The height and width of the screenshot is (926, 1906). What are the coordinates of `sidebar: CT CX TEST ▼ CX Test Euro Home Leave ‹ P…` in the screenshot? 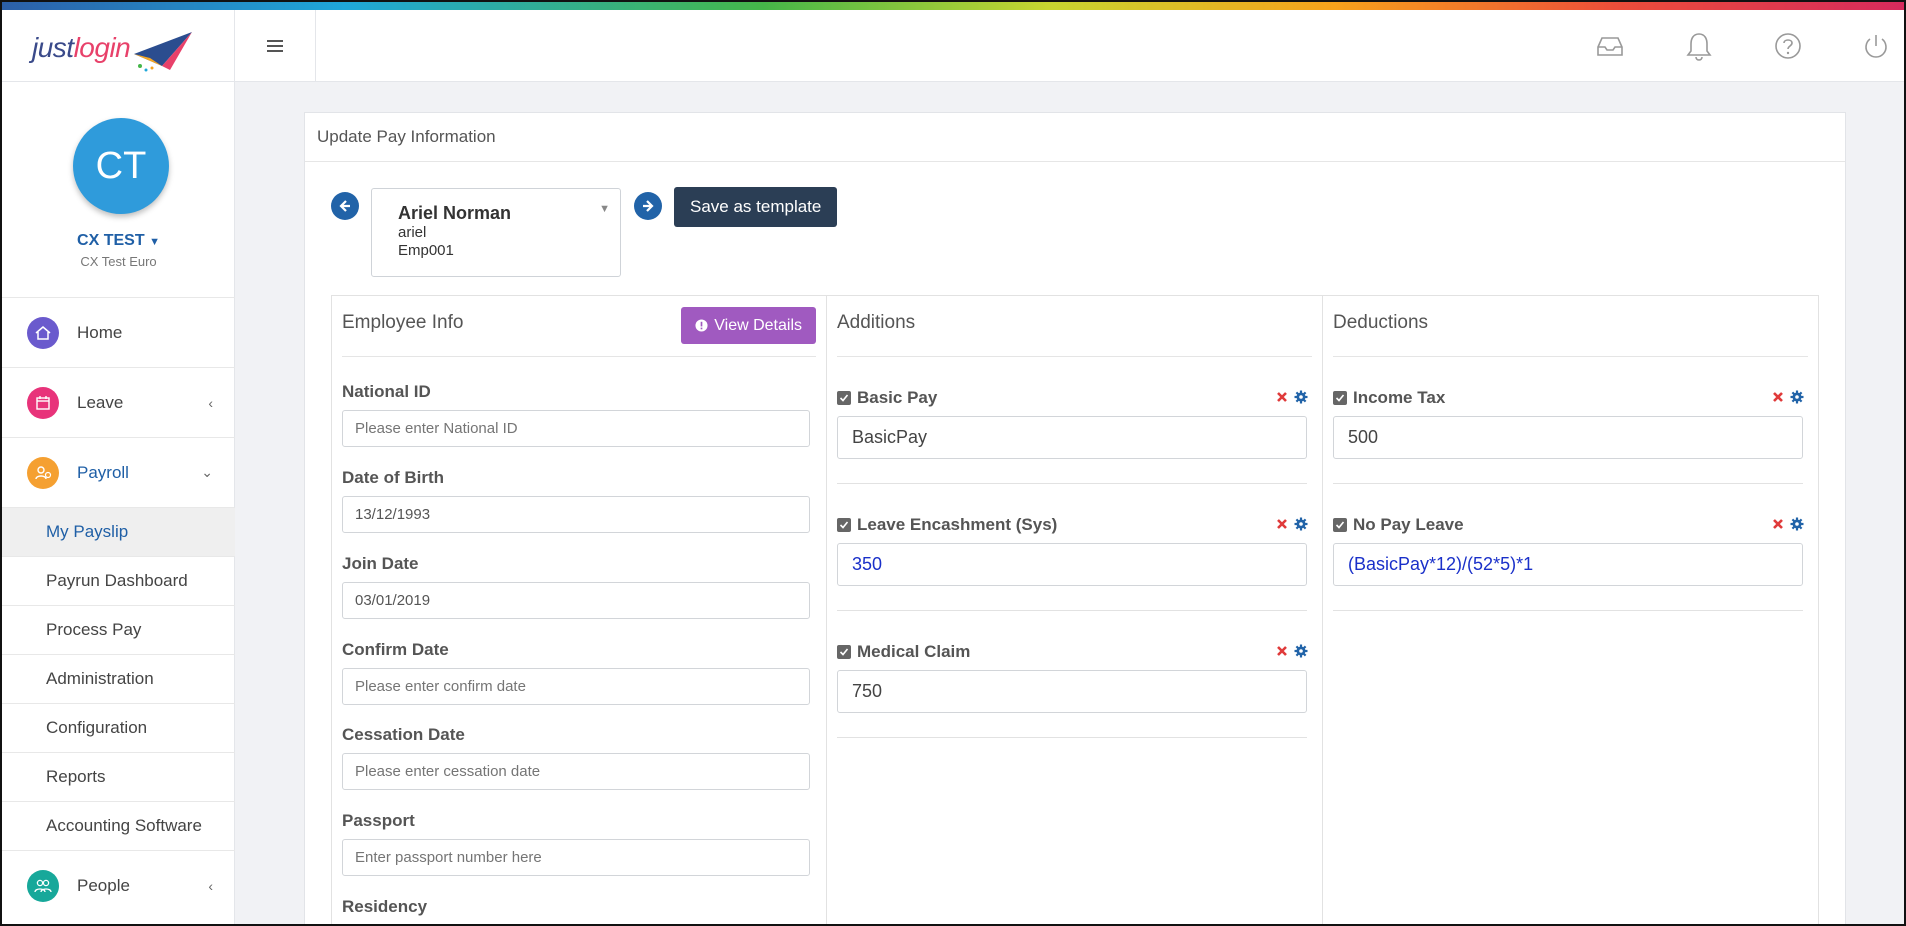 It's located at (118, 503).